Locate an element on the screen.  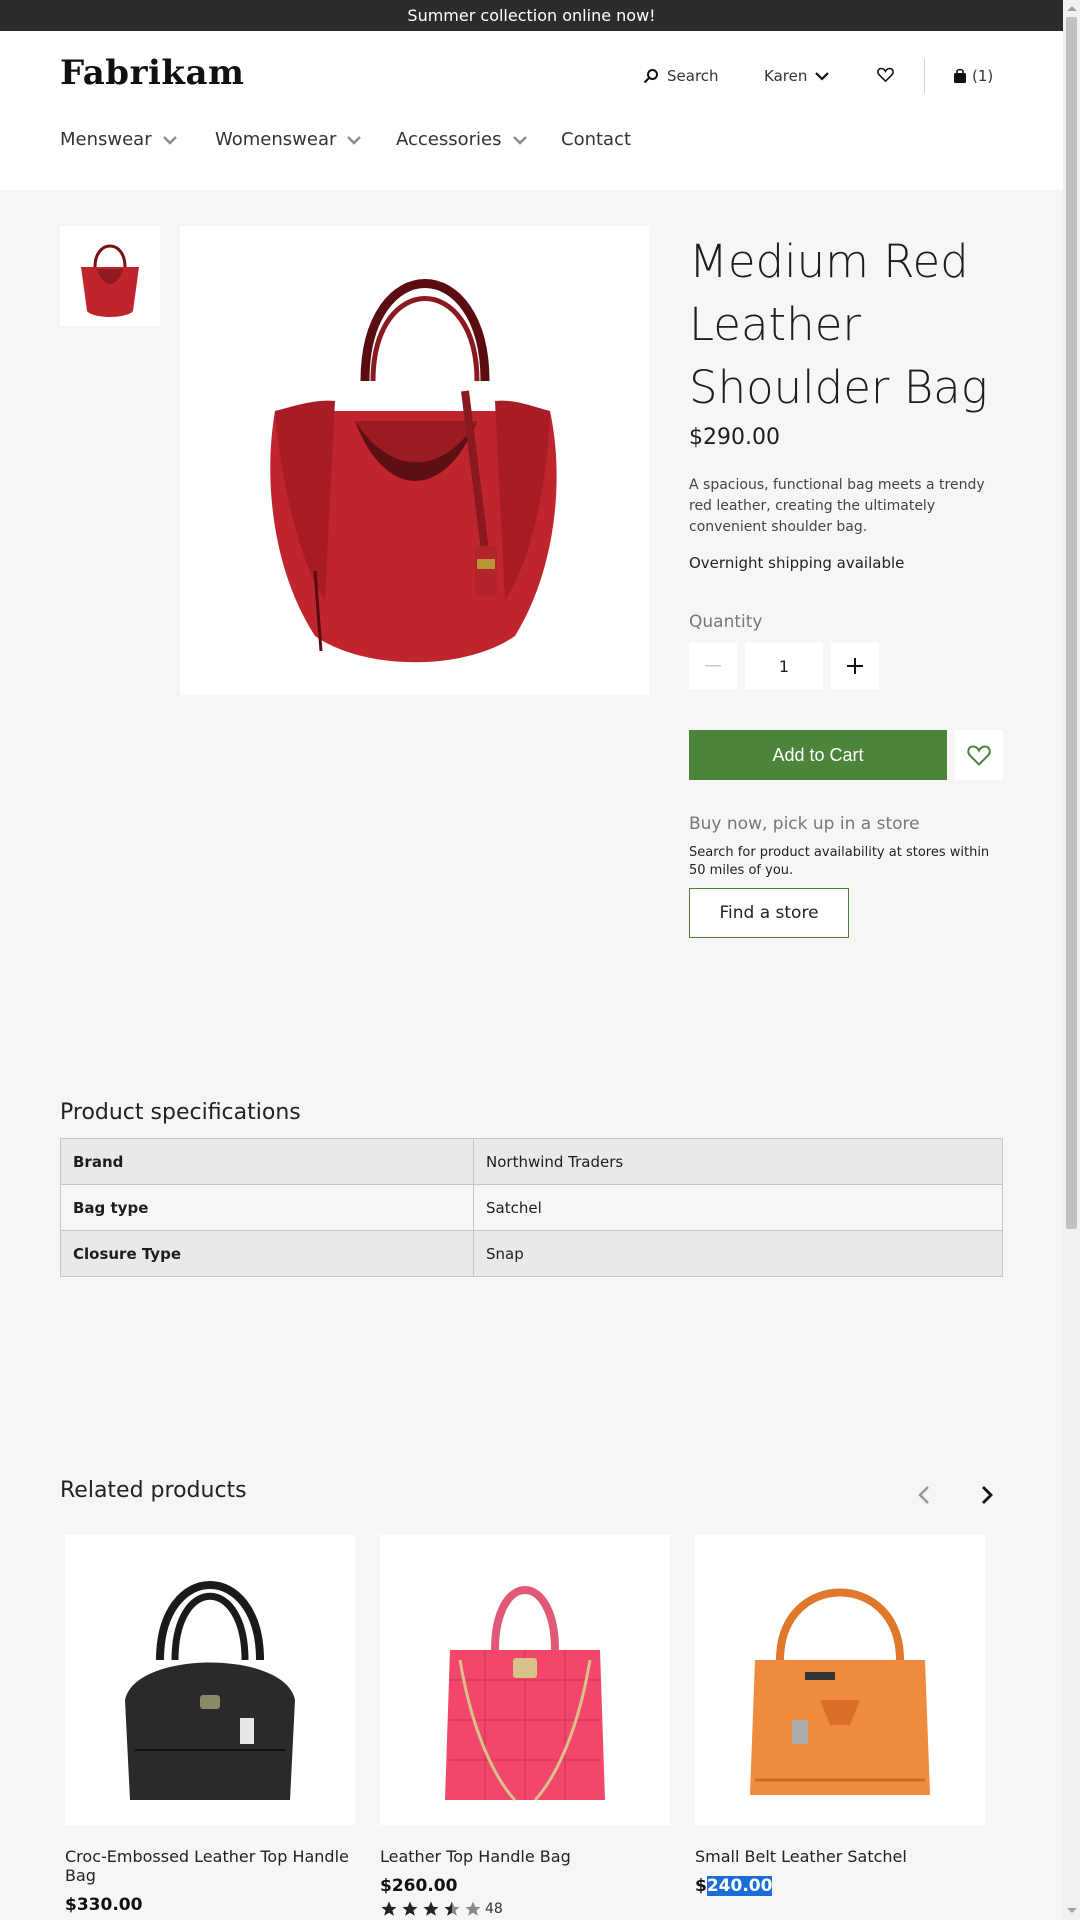
spec-row: Brand Northwind Traders is located at coordinates (531, 1161).